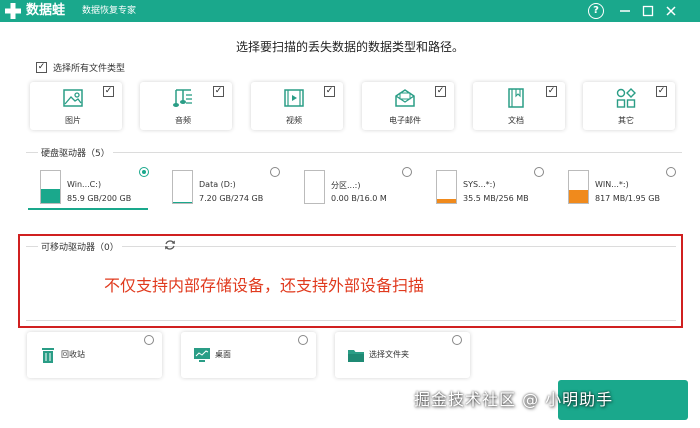  I want to click on maximize-button, so click(648, 11).